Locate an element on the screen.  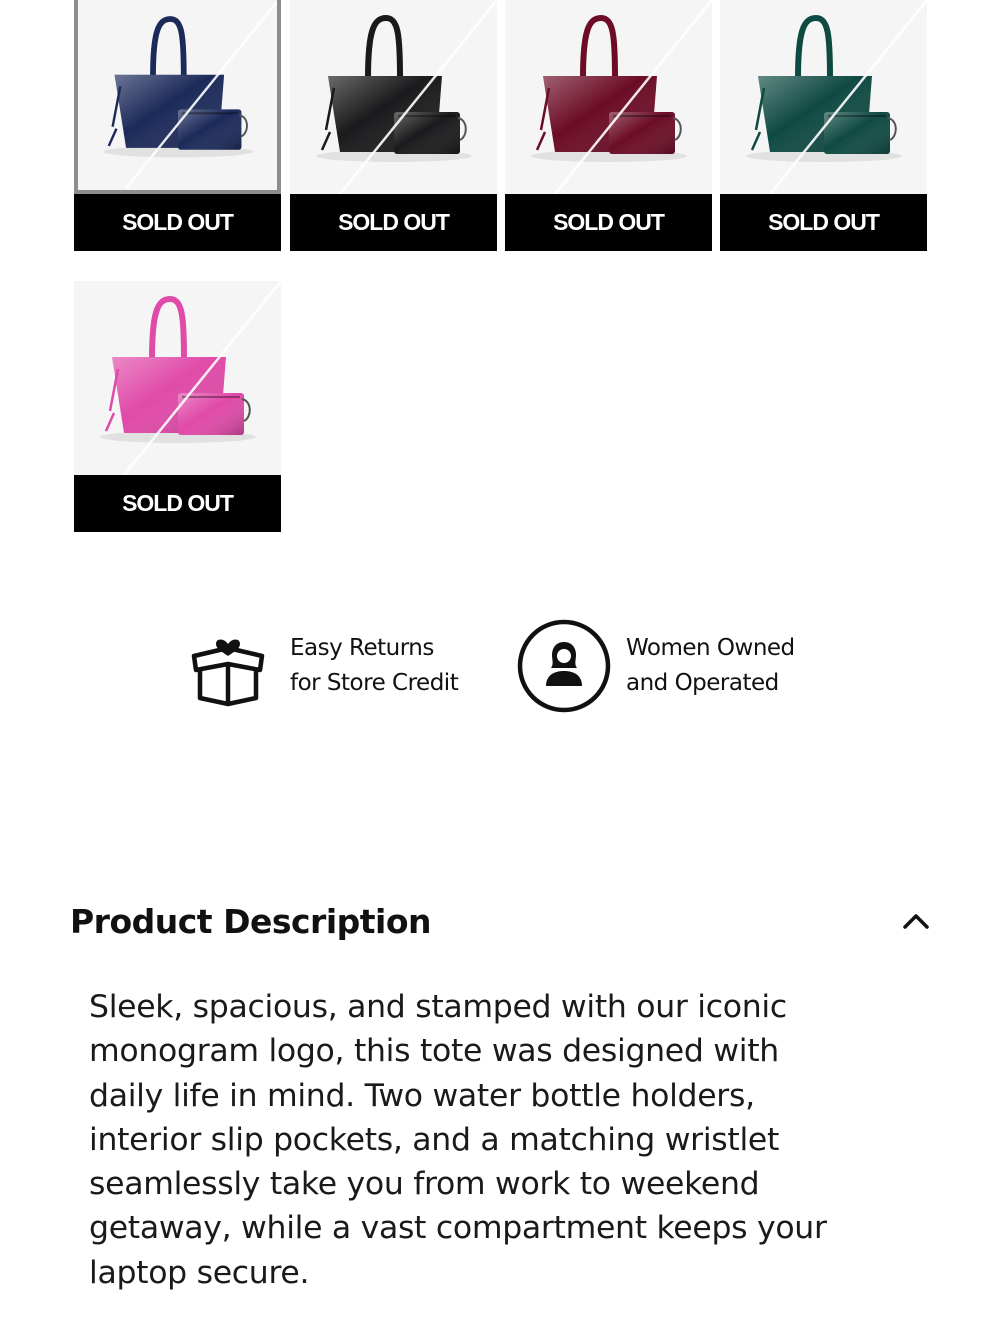
badge-line: Women Owned is located at coordinates (710, 648).